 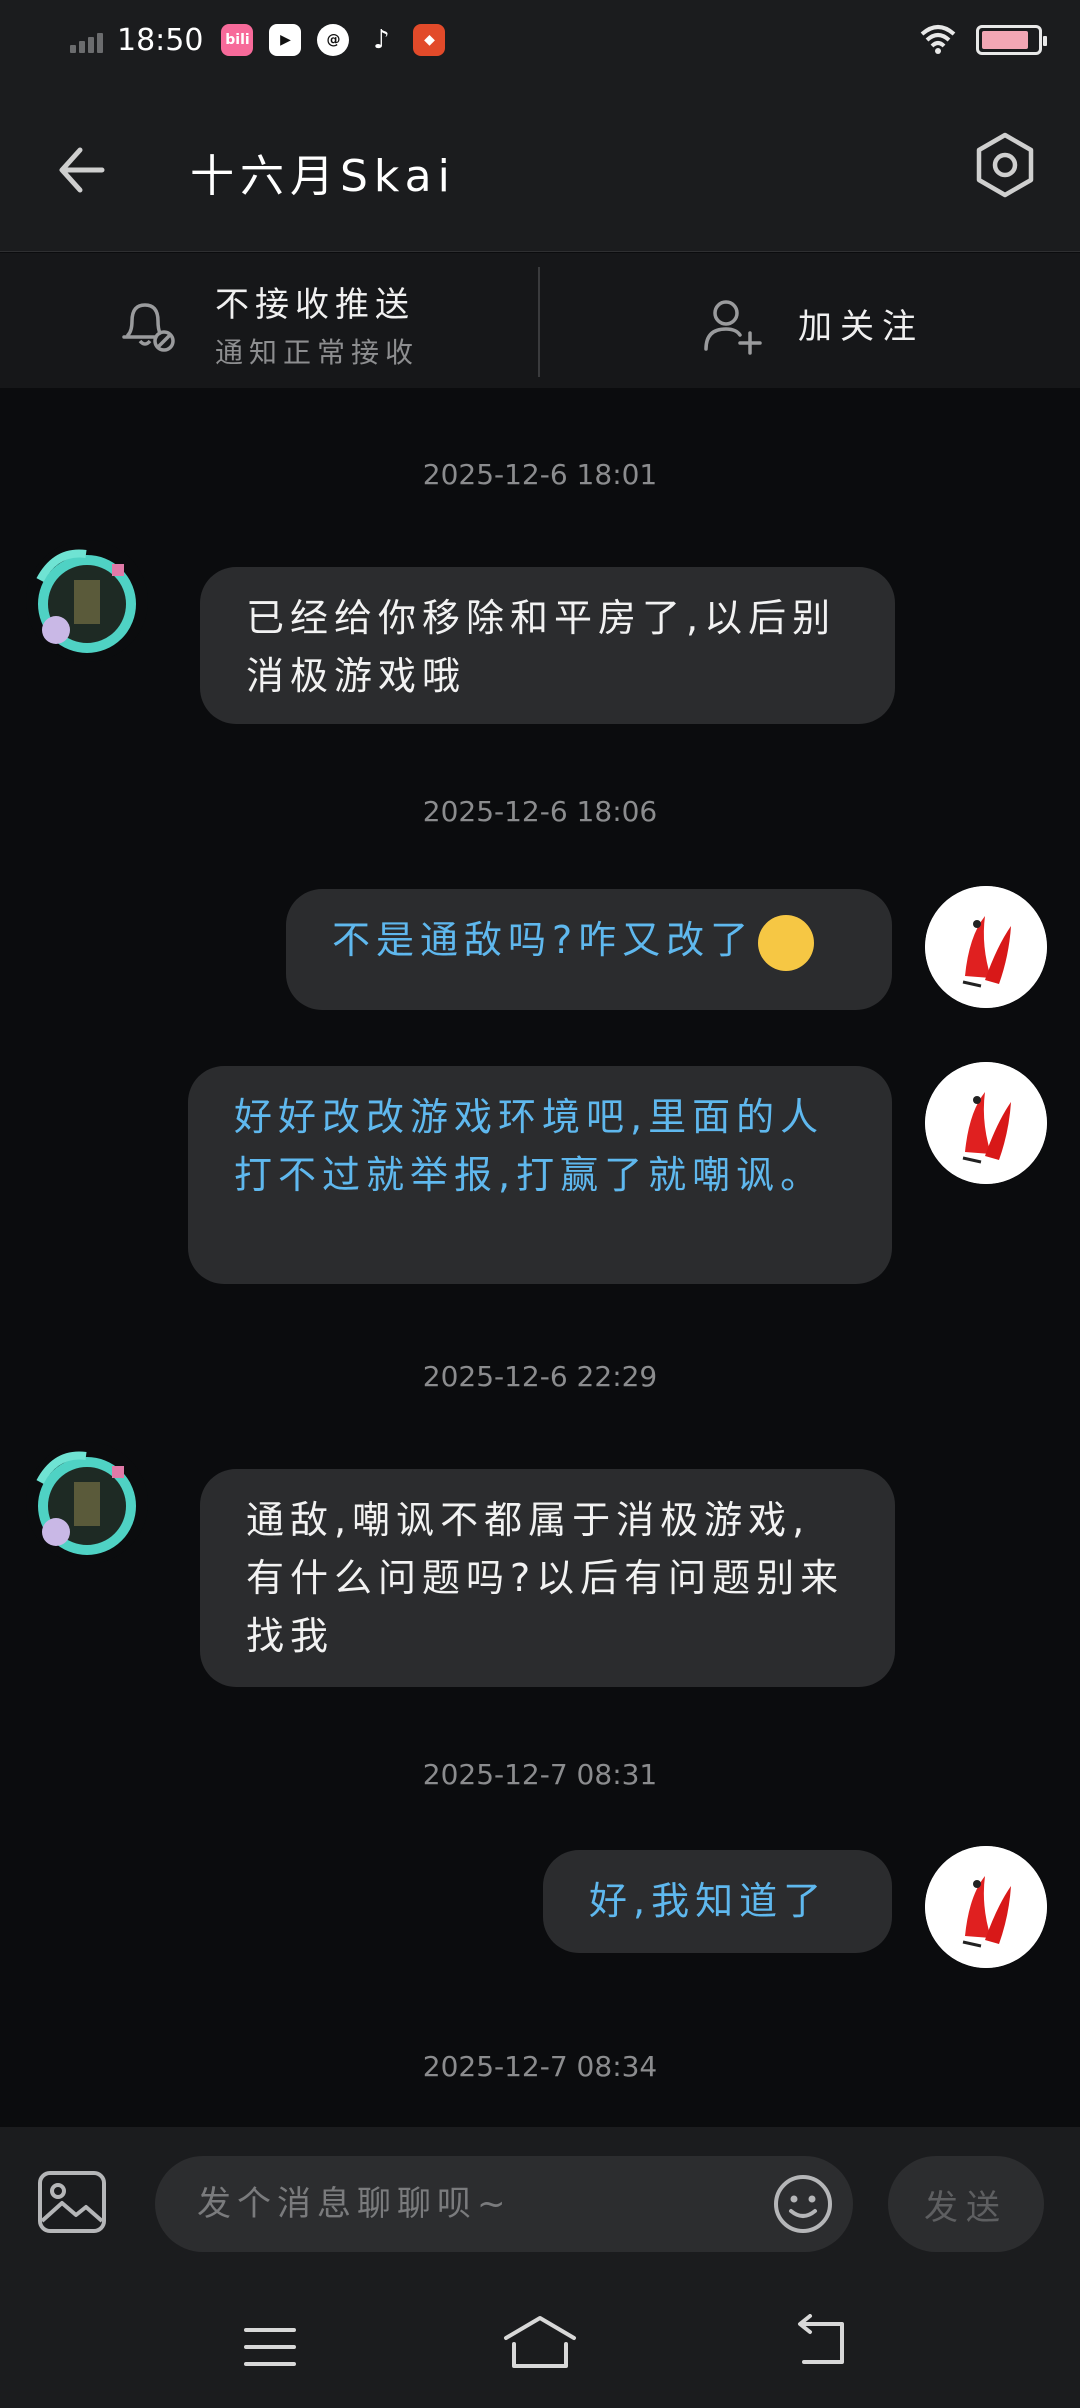 What do you see at coordinates (717, 1901) in the screenshot?
I see `message-bubble-outgoing: 好,我知道了` at bounding box center [717, 1901].